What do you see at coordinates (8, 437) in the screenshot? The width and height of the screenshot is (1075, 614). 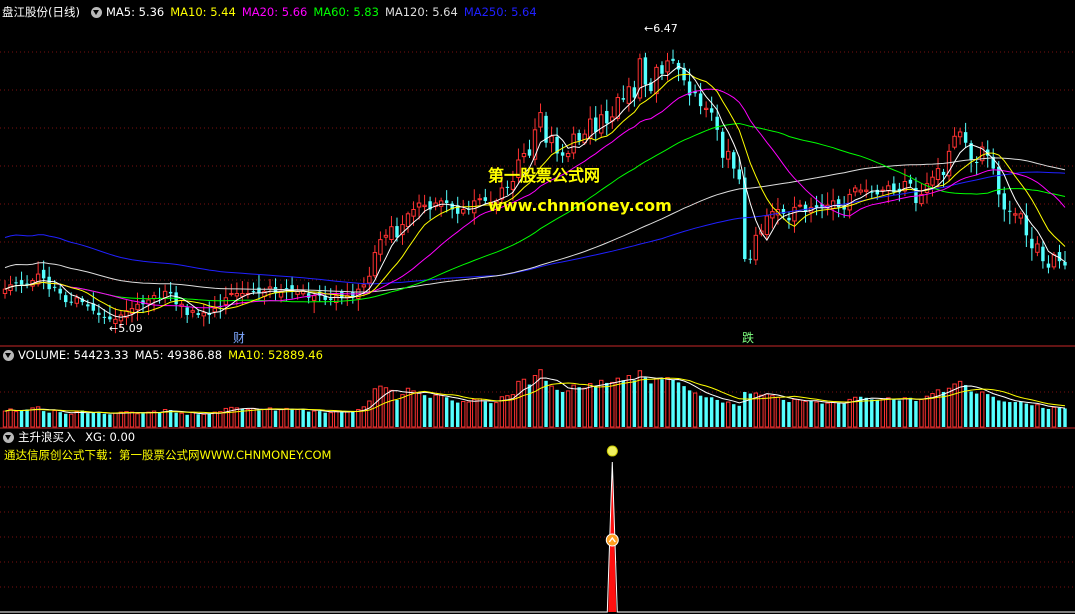 I see `indicator-panel-toggle-icon` at bounding box center [8, 437].